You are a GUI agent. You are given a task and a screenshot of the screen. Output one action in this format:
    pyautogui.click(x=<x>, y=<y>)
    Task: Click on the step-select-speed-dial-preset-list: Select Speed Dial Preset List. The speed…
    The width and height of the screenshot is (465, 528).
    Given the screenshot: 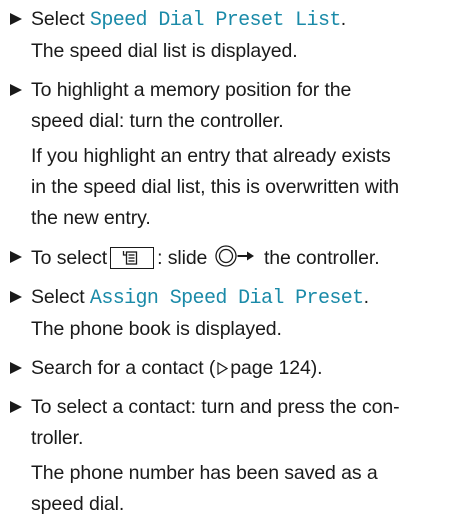 What is the action you would take?
    pyautogui.click(x=233, y=35)
    